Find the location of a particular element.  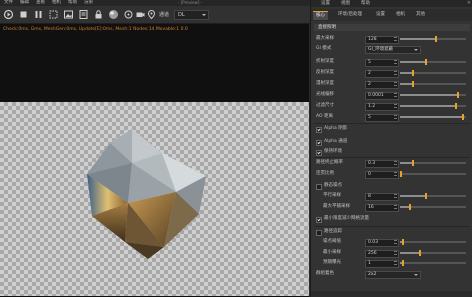

tab-other: 其他 is located at coordinates (420, 15).